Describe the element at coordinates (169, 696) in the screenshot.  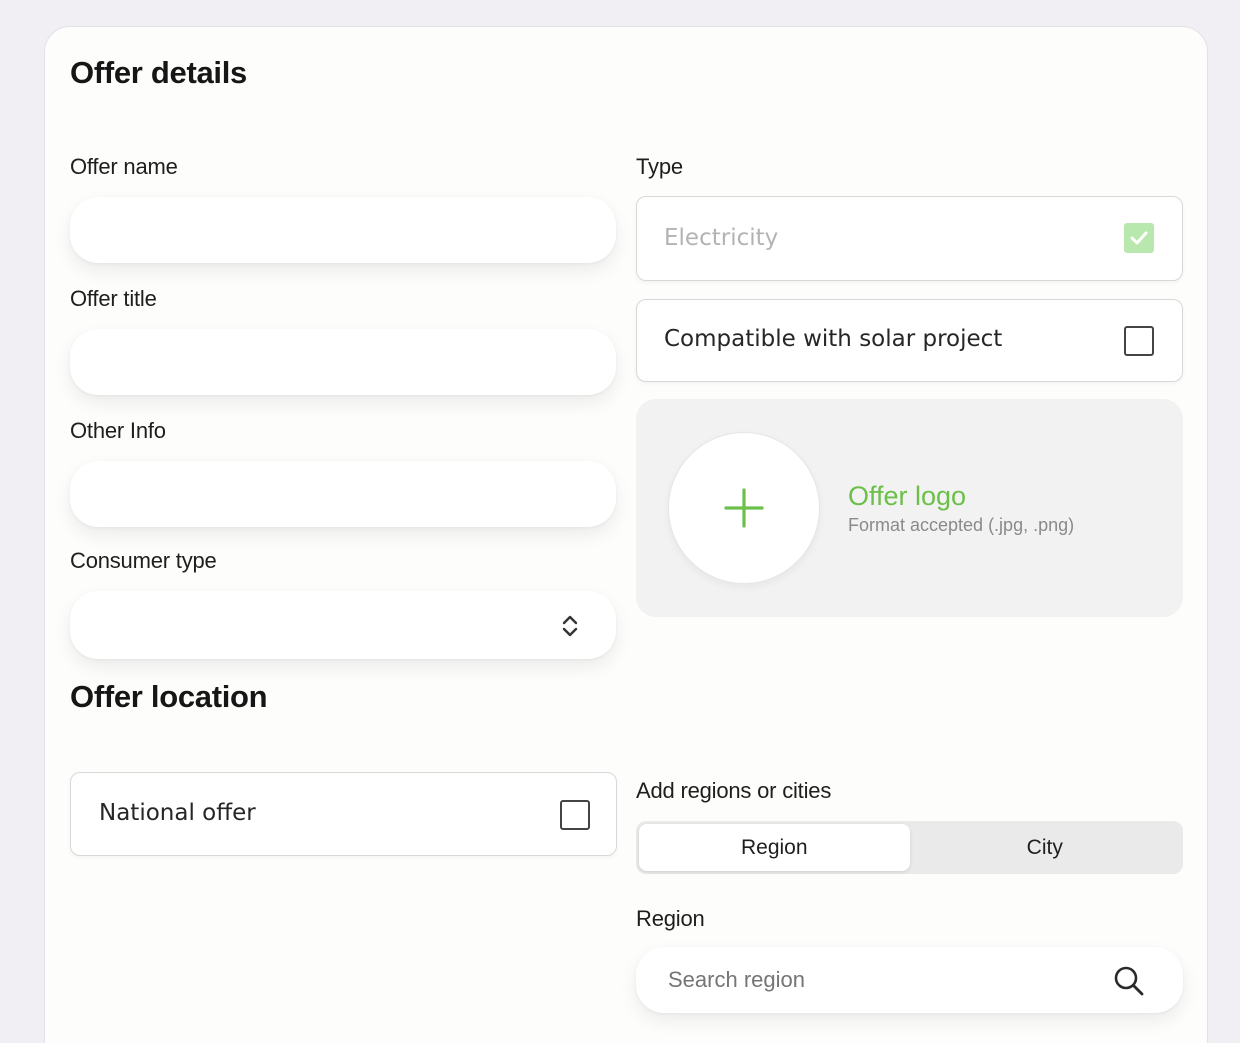
I see `offer-location-title: Offer location` at that location.